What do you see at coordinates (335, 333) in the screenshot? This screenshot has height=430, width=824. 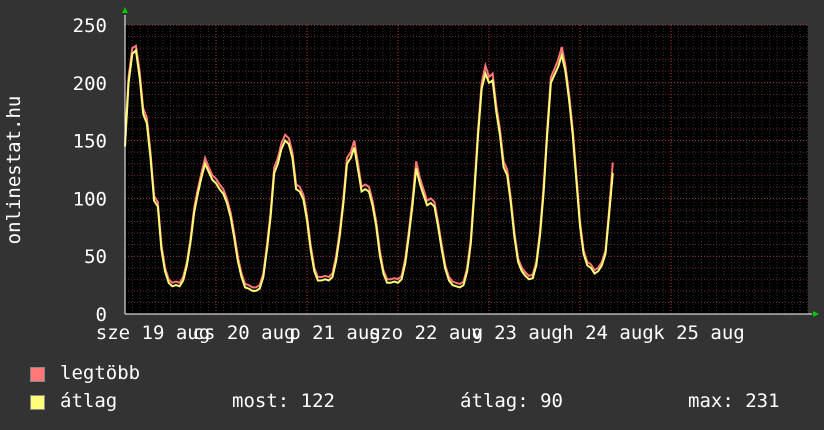 I see `x-tick-label: p 21 aug` at bounding box center [335, 333].